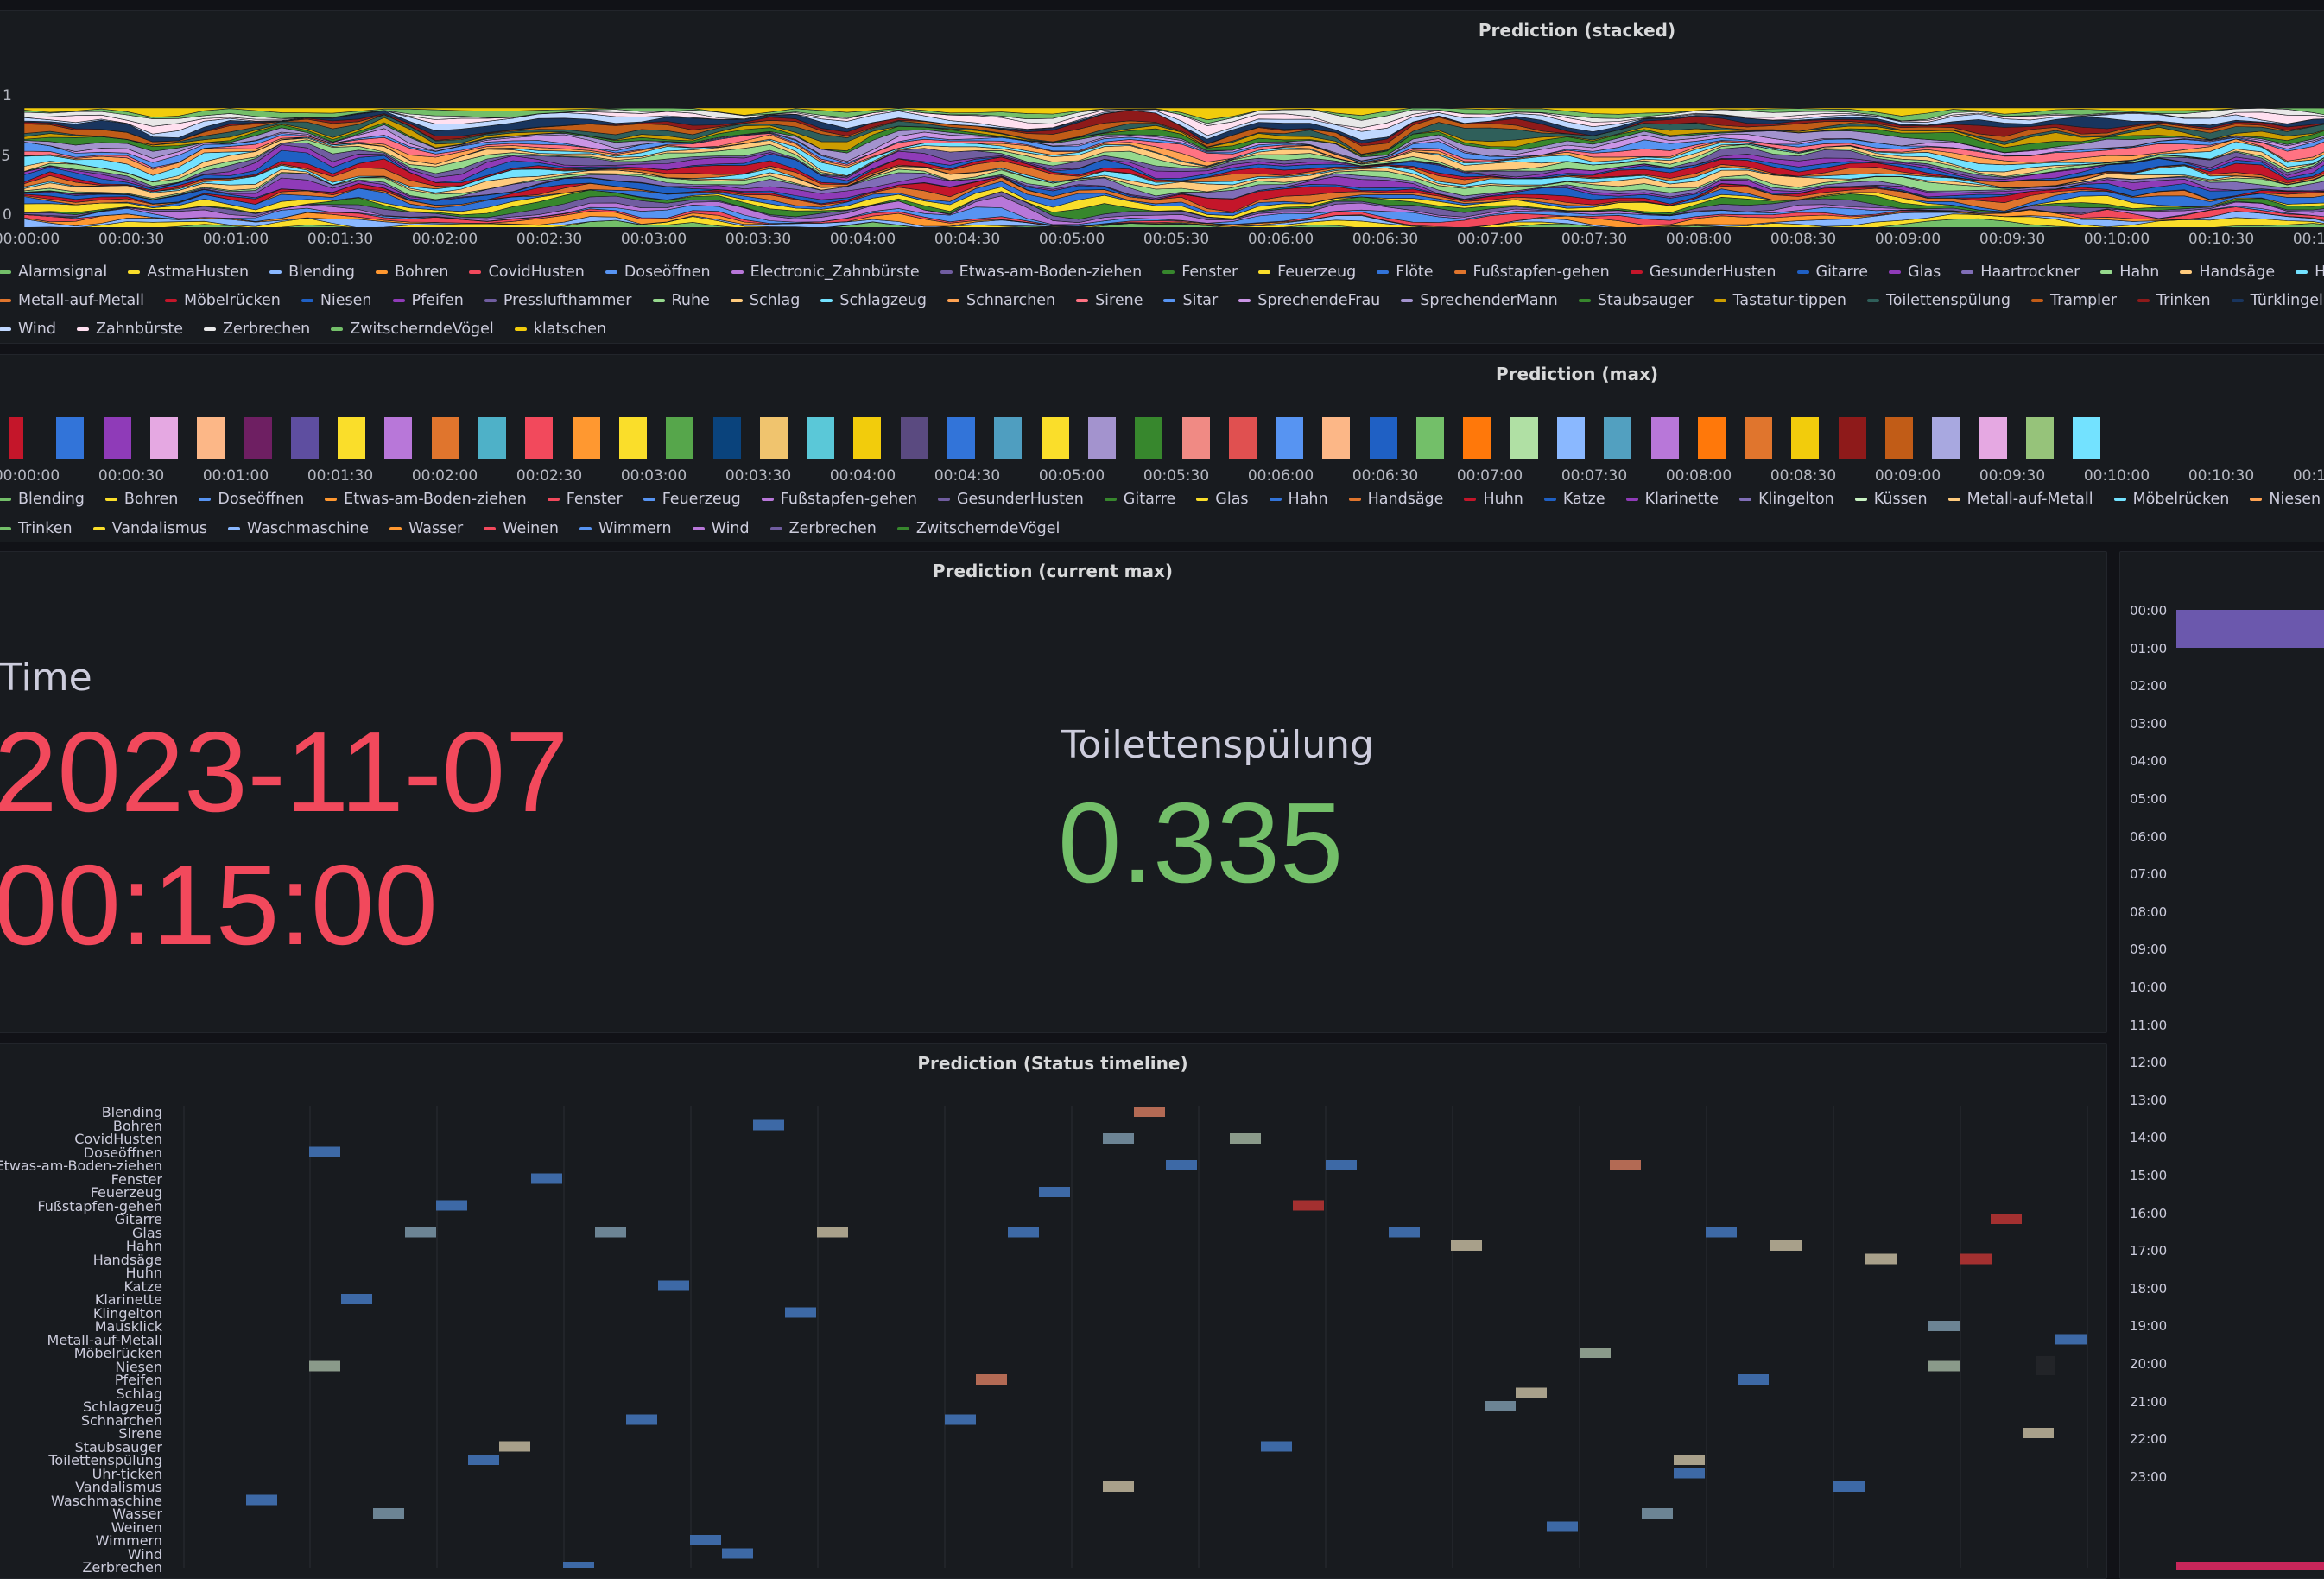 This screenshot has height=1579, width=2324. Describe the element at coordinates (765, 300) in the screenshot. I see `legend-item: Schlag` at that location.